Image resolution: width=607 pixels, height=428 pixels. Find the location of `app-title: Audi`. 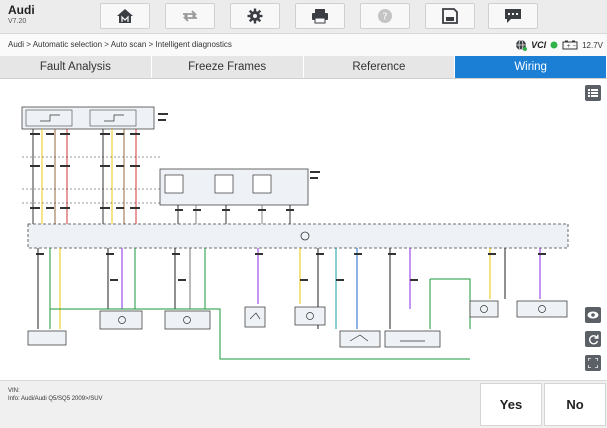

app-title: Audi is located at coordinates (21, 10).